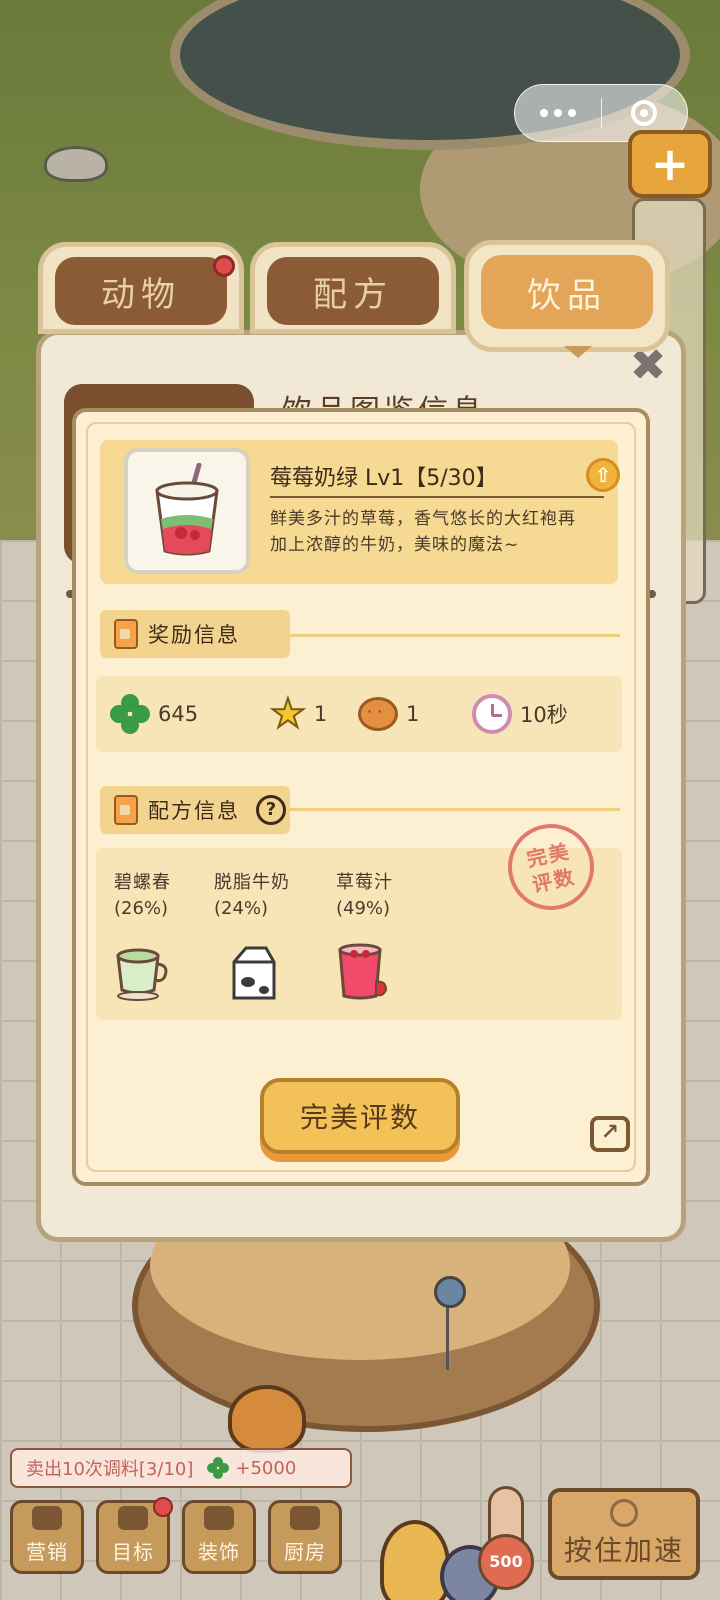 The width and height of the screenshot is (720, 1600). What do you see at coordinates (363, 971) in the screenshot?
I see `strawberry-juice-icon` at bounding box center [363, 971].